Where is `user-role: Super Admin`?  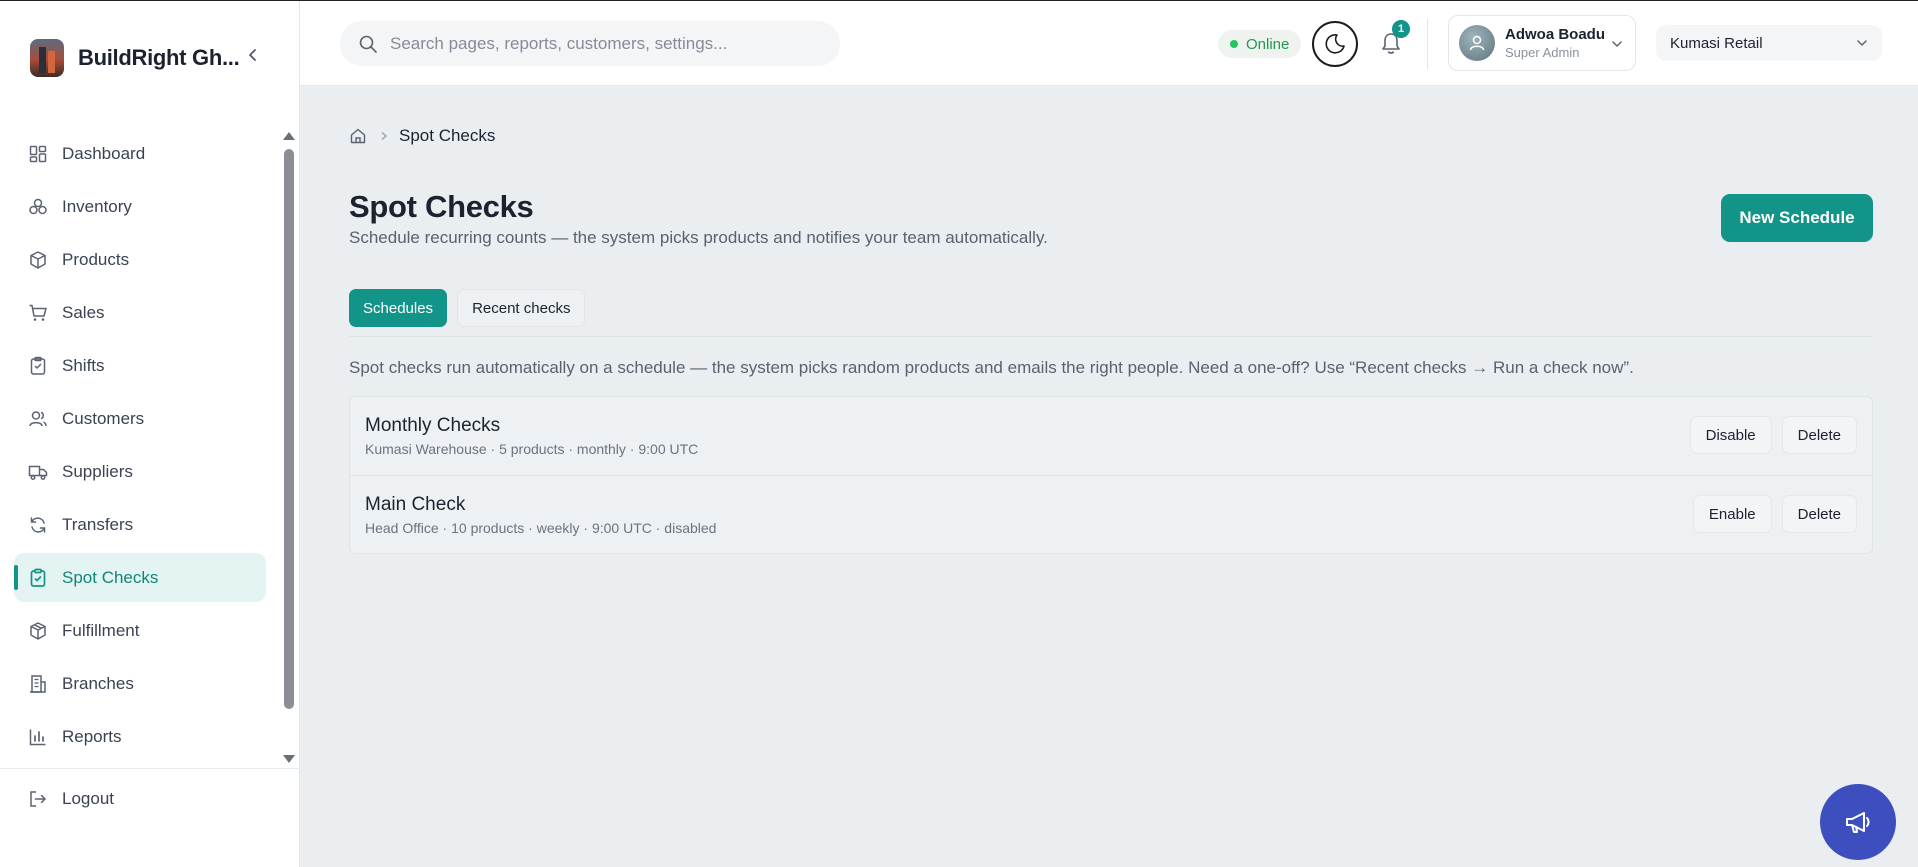
user-role: Super Admin is located at coordinates (1542, 52).